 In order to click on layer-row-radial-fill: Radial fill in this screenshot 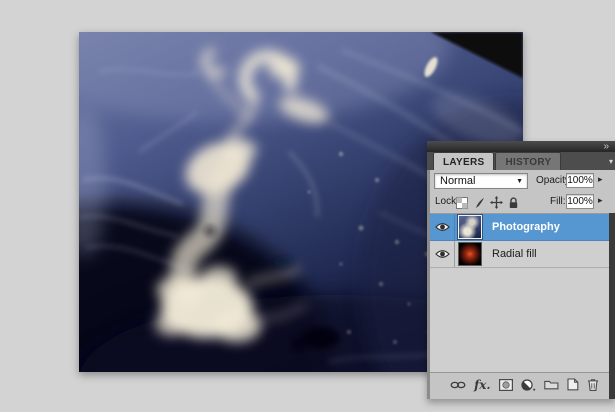, I will do `click(522, 254)`.